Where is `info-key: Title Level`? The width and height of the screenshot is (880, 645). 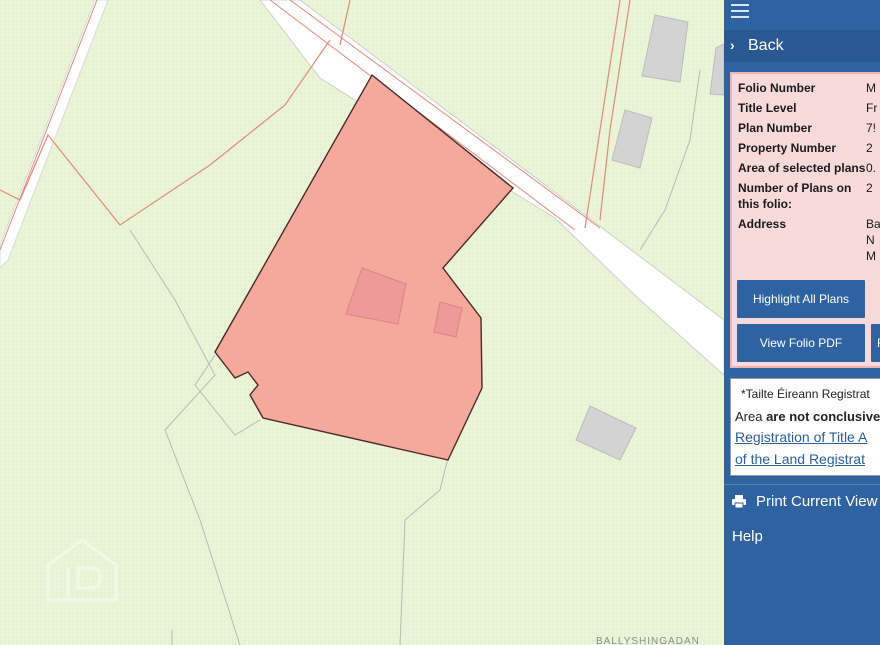
info-key: Title Level is located at coordinates (767, 108).